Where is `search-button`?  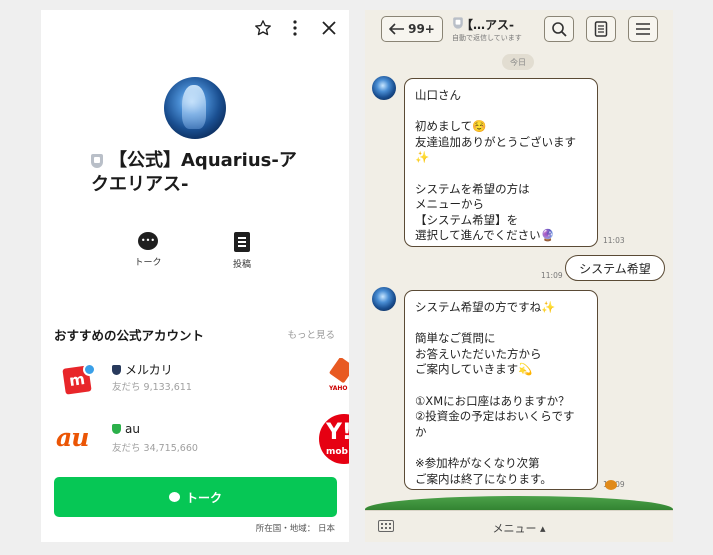
search-button is located at coordinates (559, 29).